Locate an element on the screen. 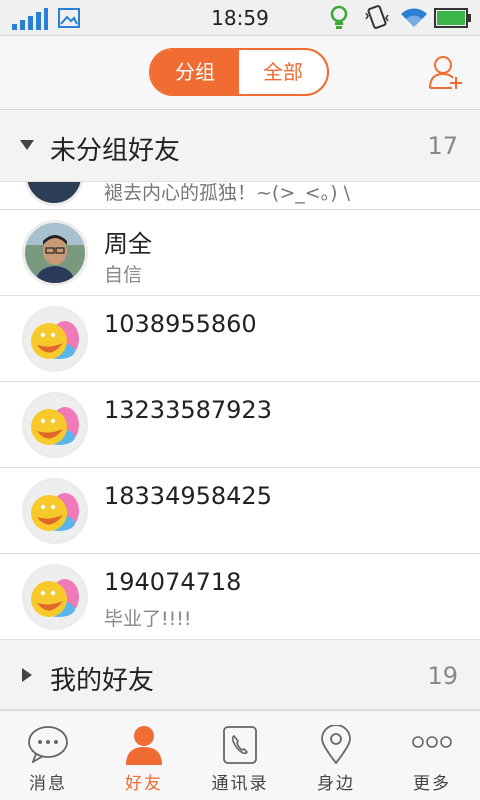  phone-book-icon is located at coordinates (240, 745).